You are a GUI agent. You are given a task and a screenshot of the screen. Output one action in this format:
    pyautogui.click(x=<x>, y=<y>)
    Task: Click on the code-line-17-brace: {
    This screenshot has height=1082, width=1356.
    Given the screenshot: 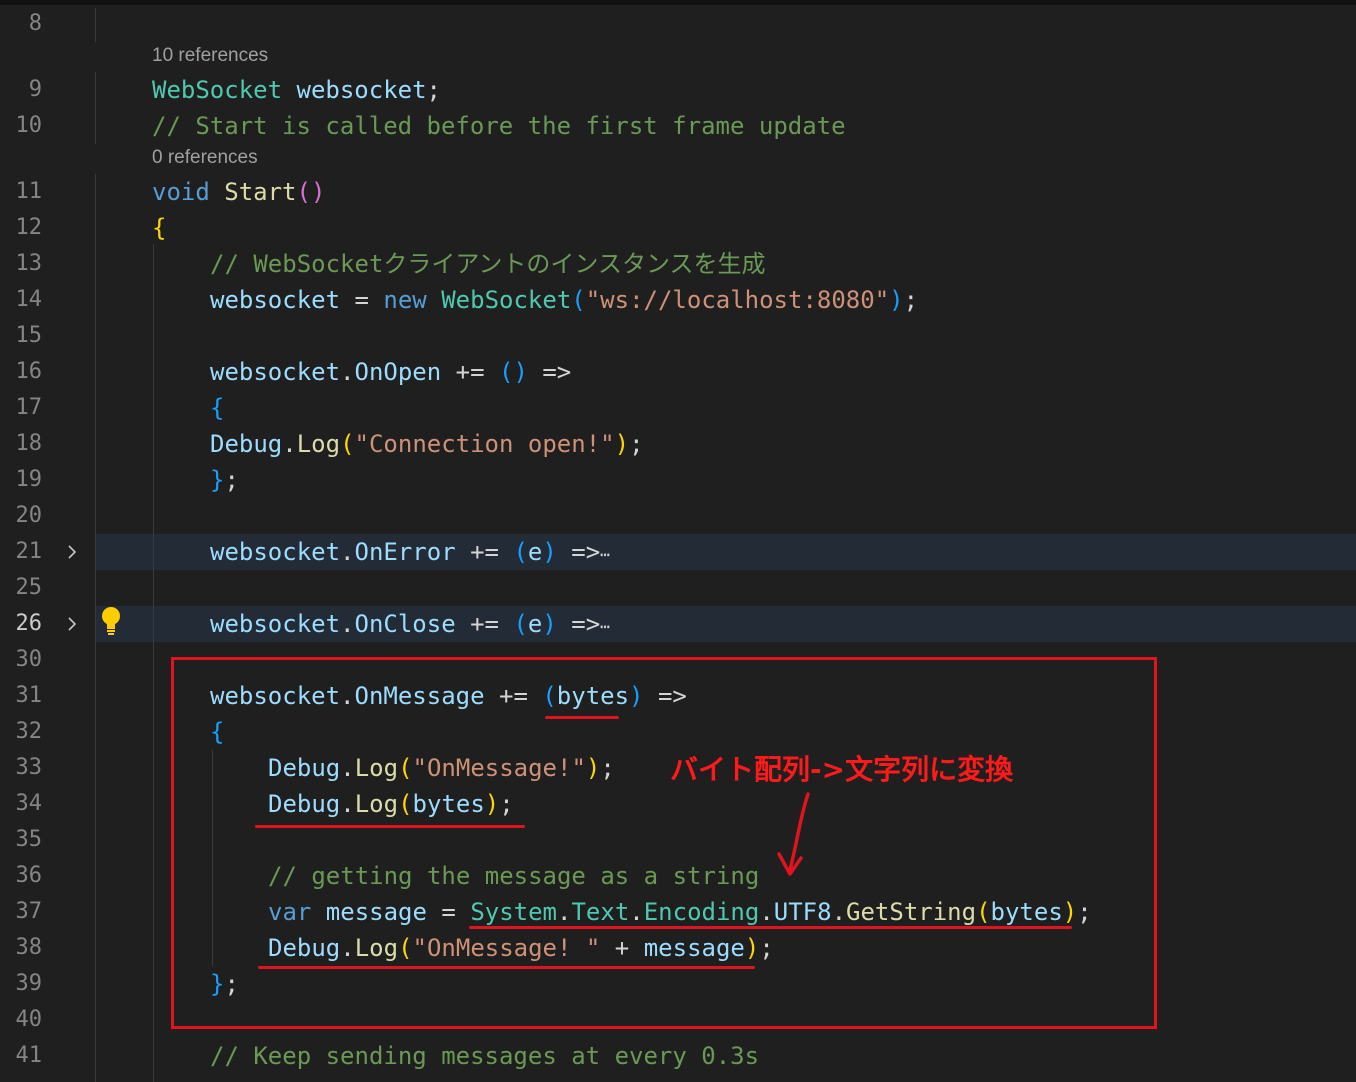 What is the action you would take?
    pyautogui.click(x=217, y=408)
    